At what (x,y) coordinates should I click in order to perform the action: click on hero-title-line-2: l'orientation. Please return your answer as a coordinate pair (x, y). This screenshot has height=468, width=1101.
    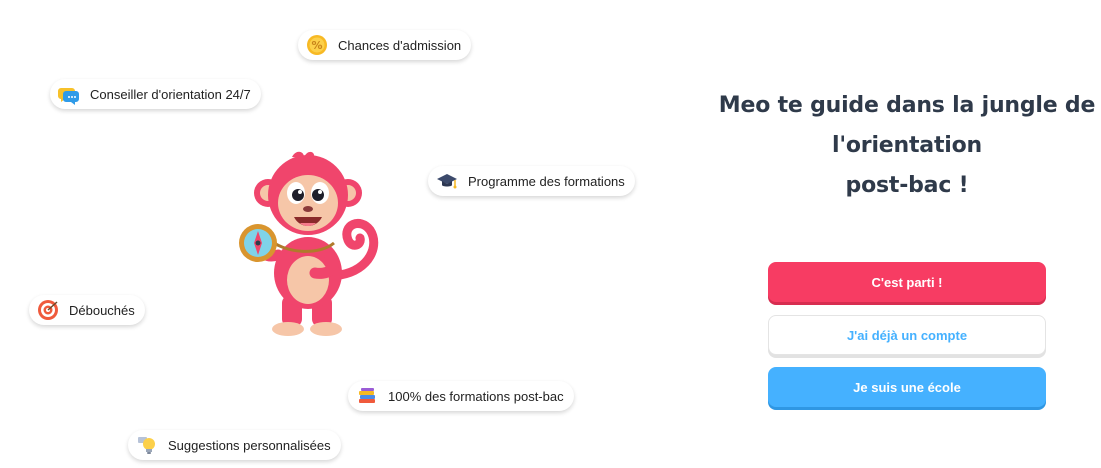
    Looking at the image, I should click on (907, 145).